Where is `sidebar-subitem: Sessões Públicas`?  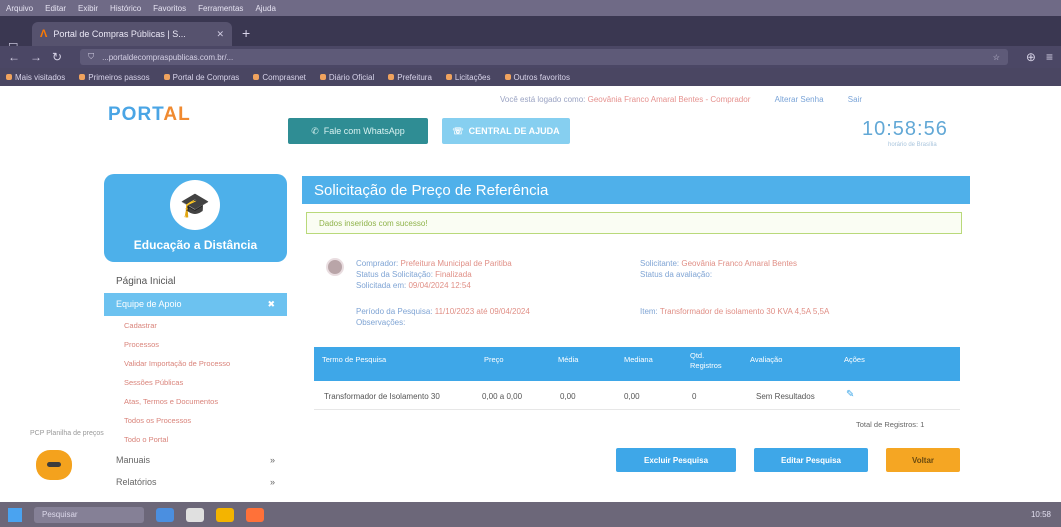 sidebar-subitem: Sessões Públicas is located at coordinates (195, 382).